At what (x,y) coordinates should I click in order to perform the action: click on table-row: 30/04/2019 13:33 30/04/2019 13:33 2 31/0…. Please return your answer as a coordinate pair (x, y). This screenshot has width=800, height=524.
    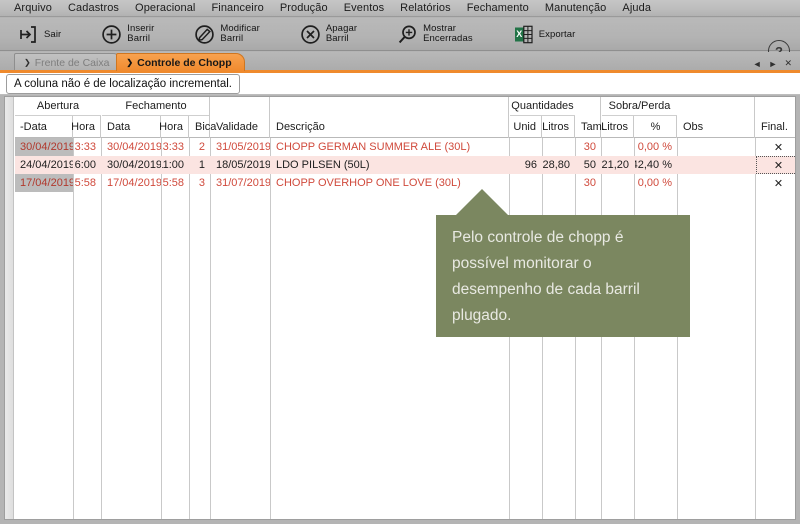
    Looking at the image, I should click on (405, 147).